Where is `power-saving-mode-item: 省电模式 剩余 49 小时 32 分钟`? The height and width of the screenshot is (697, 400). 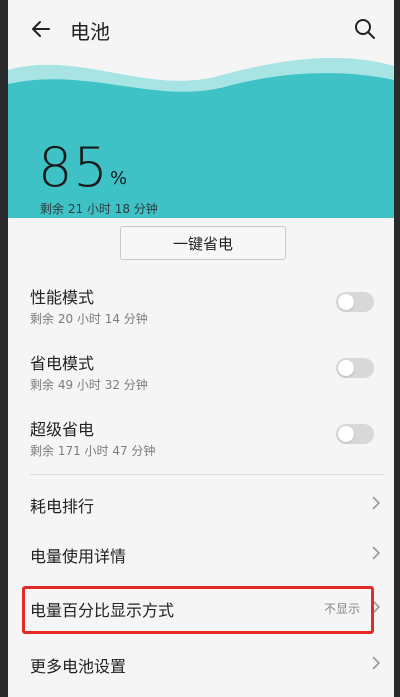
power-saving-mode-item: 省电模式 剩余 49 小时 32 分钟 is located at coordinates (207, 378).